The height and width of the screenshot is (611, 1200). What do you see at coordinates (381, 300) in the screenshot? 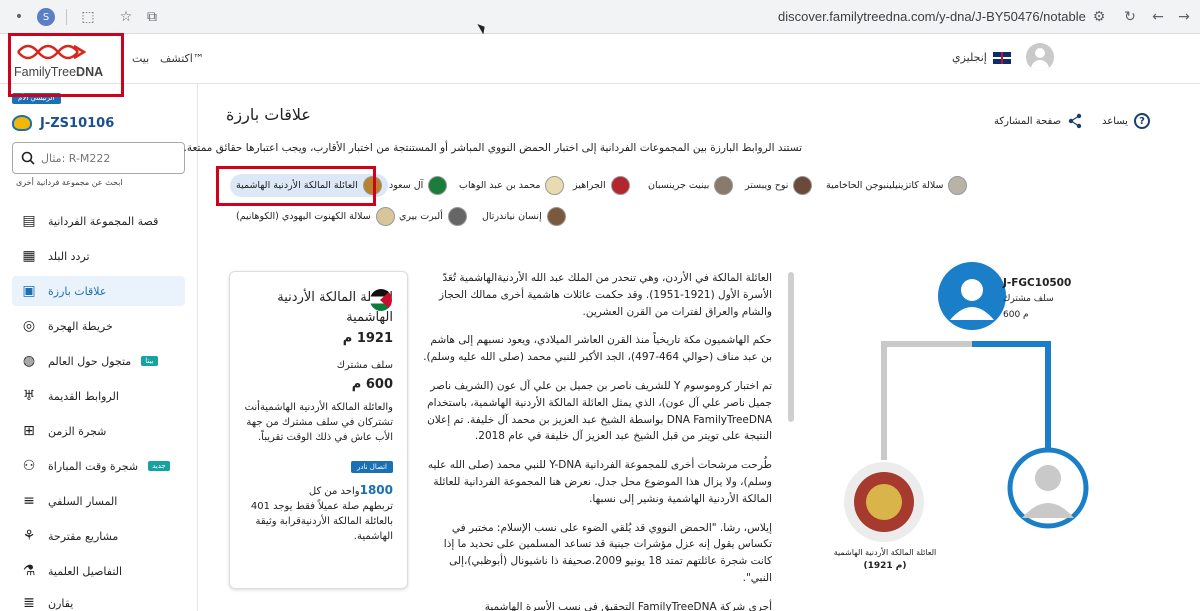
I see `jordan-flag-icon` at bounding box center [381, 300].